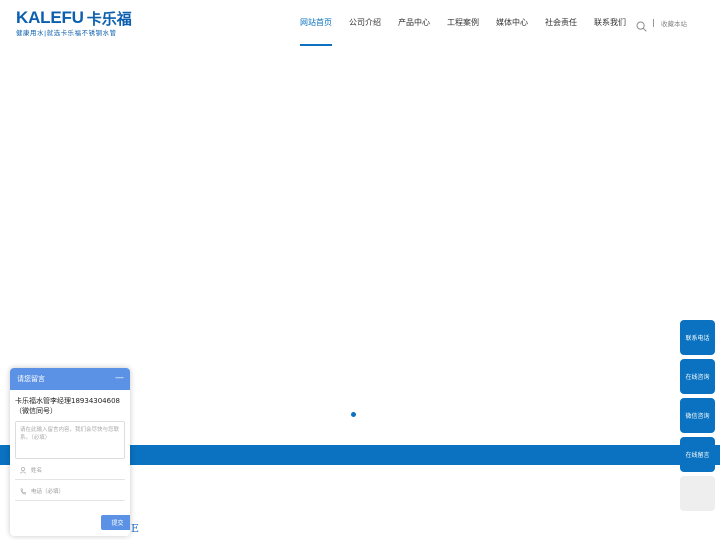  What do you see at coordinates (70, 379) in the screenshot?
I see `message-popup-header: 请您留言 —` at bounding box center [70, 379].